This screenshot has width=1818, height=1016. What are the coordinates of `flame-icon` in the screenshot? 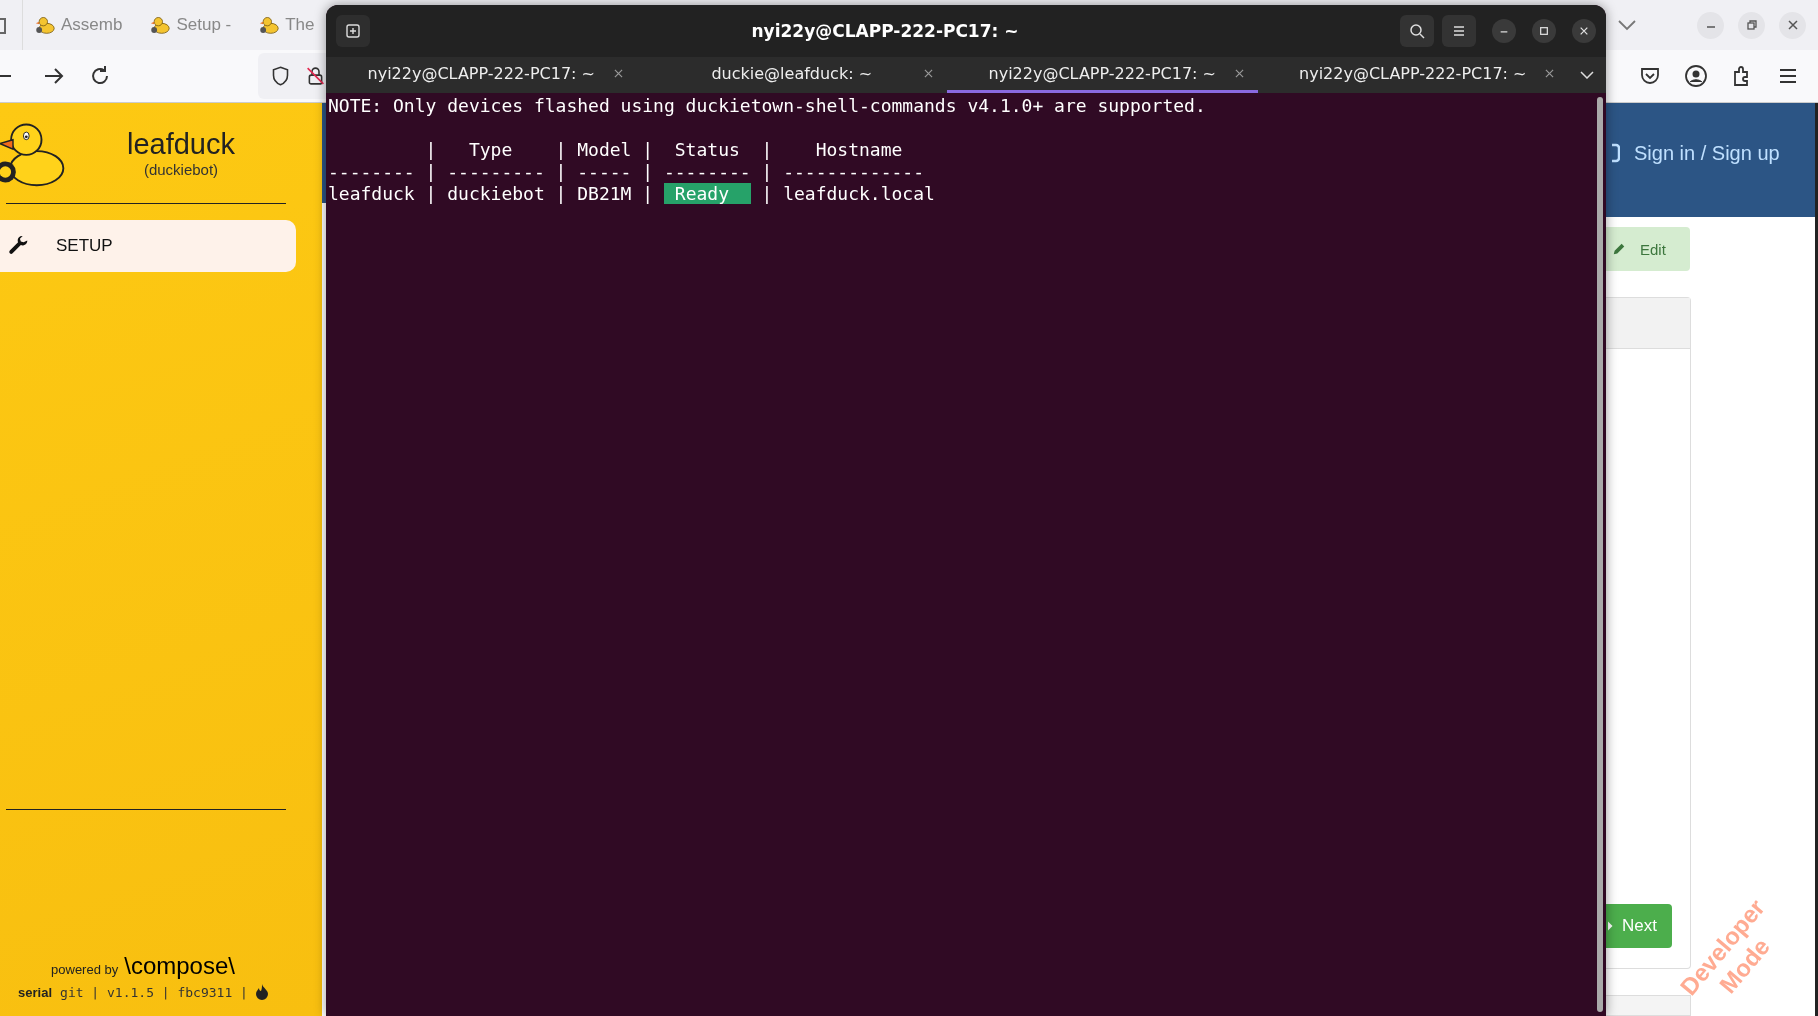 It's located at (261, 992).